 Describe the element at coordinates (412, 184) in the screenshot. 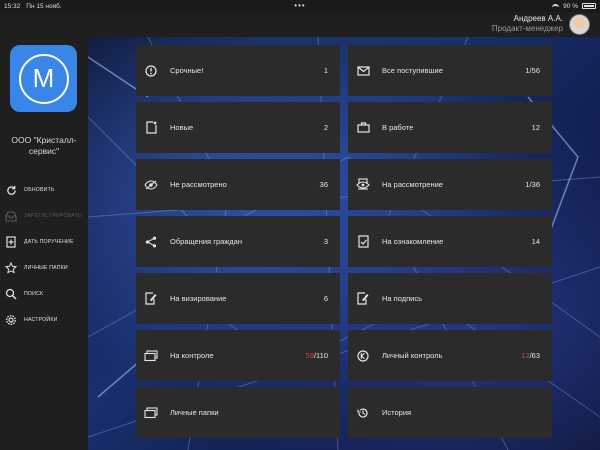

I see `tile-label: На рассмотрение` at that location.